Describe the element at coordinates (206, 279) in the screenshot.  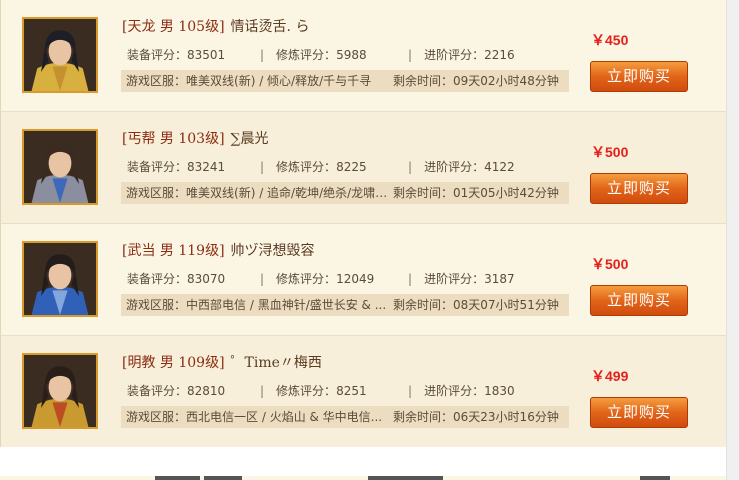
I see `equip-score: 83070` at that location.